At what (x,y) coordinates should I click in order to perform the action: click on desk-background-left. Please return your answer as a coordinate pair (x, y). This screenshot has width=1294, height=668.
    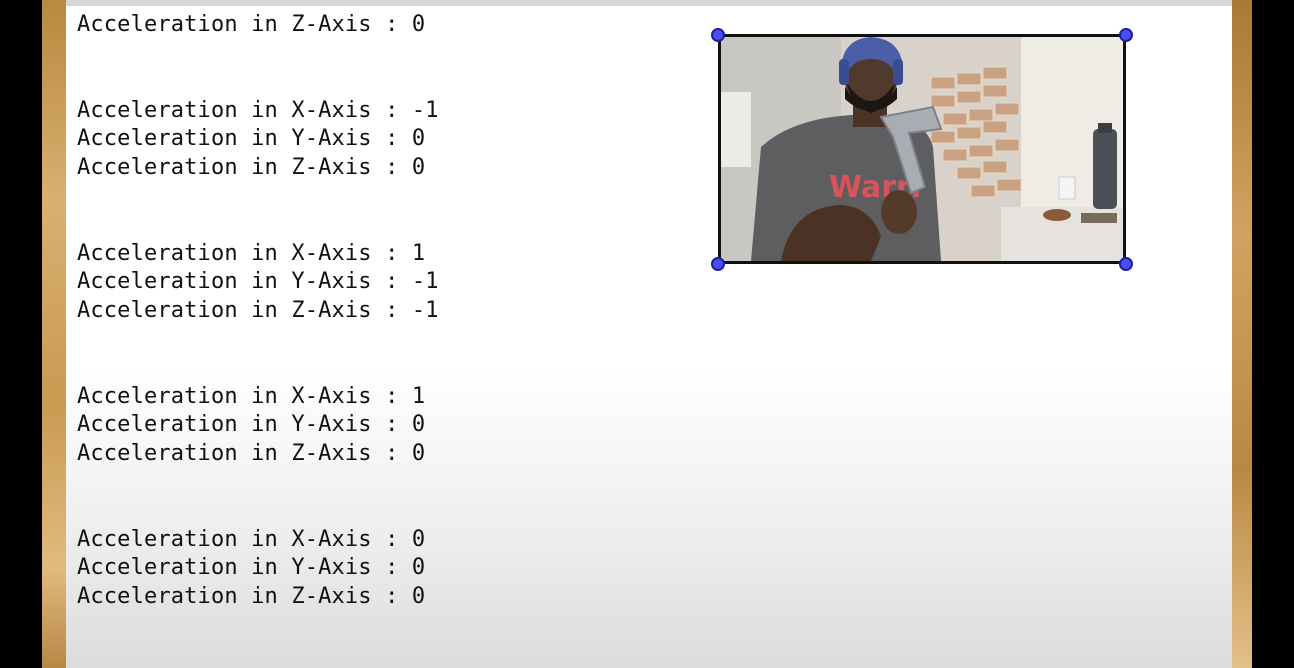
    Looking at the image, I should click on (55, 334).